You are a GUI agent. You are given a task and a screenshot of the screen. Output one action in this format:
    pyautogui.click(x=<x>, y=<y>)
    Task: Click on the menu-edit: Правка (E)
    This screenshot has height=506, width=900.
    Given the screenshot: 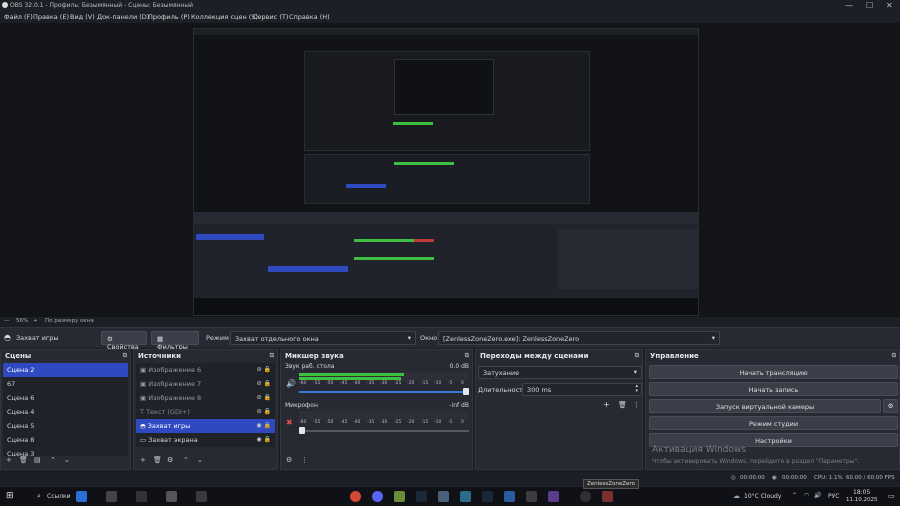 What is the action you would take?
    pyautogui.click(x=51, y=17)
    